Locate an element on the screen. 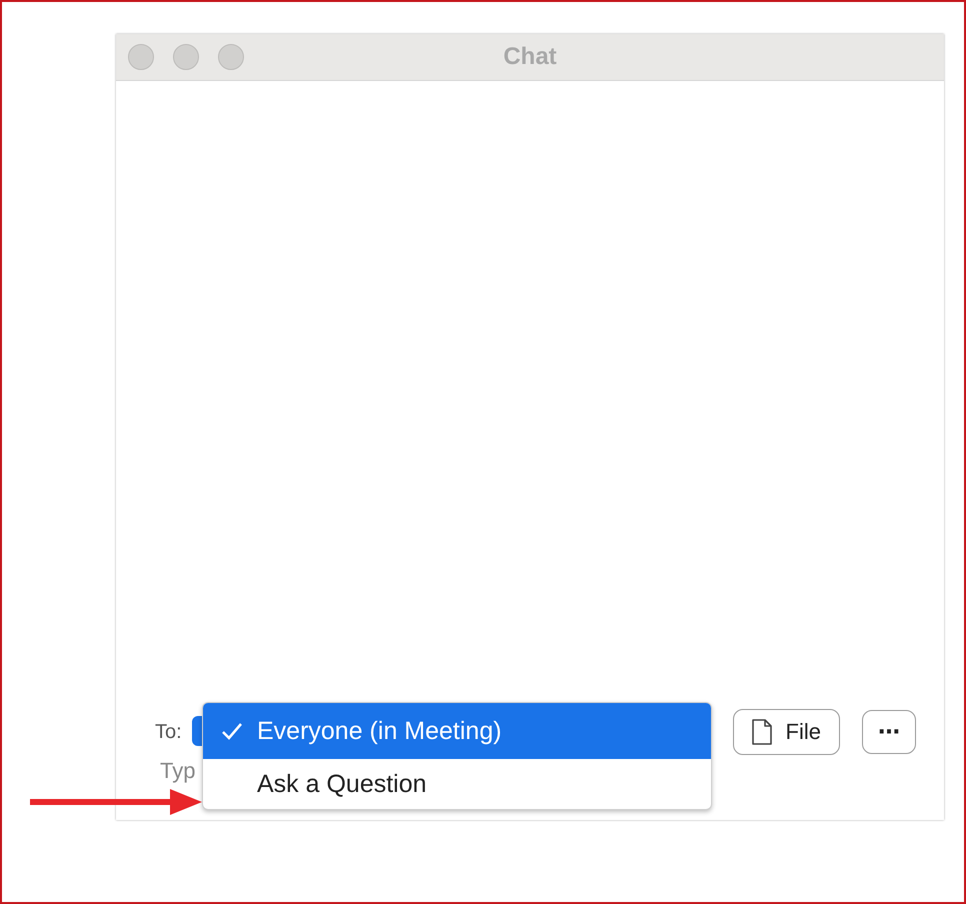 The width and height of the screenshot is (966, 904). close-button is located at coordinates (141, 57).